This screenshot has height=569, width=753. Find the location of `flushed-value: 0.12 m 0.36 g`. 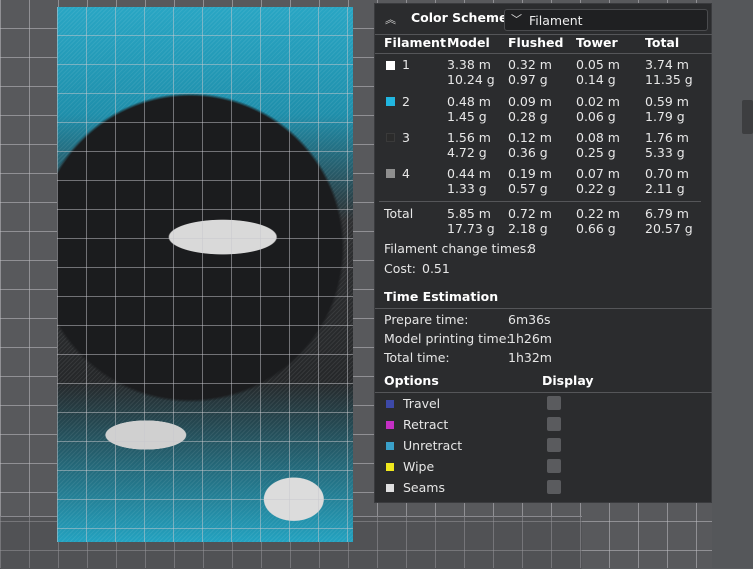

flushed-value: 0.12 m 0.36 g is located at coordinates (530, 145).